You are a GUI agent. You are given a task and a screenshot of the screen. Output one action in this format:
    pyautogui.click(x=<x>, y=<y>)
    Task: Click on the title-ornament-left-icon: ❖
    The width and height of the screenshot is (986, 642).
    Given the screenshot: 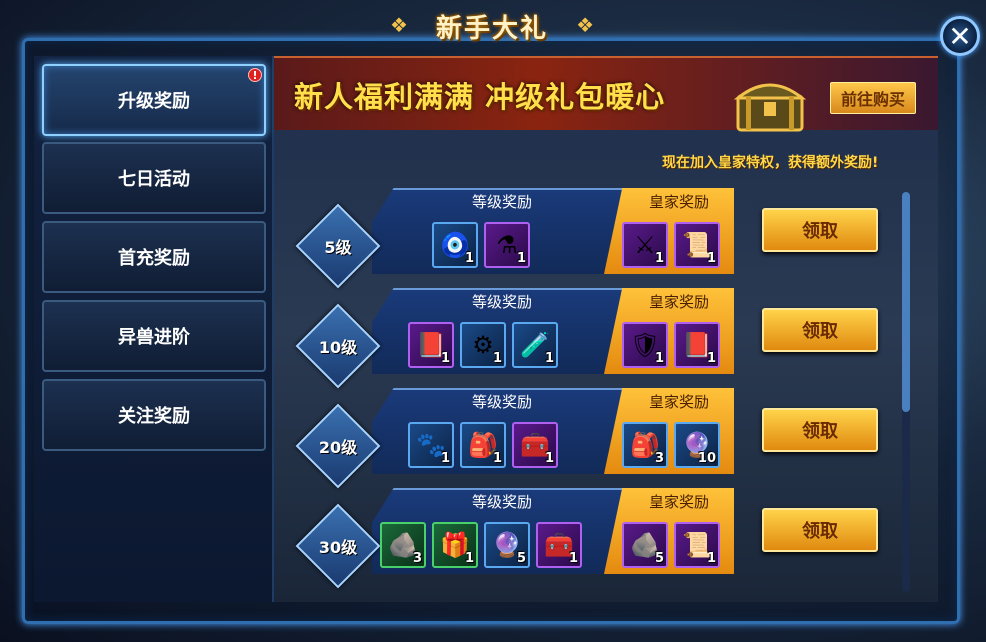 What is the action you would take?
    pyautogui.click(x=399, y=25)
    